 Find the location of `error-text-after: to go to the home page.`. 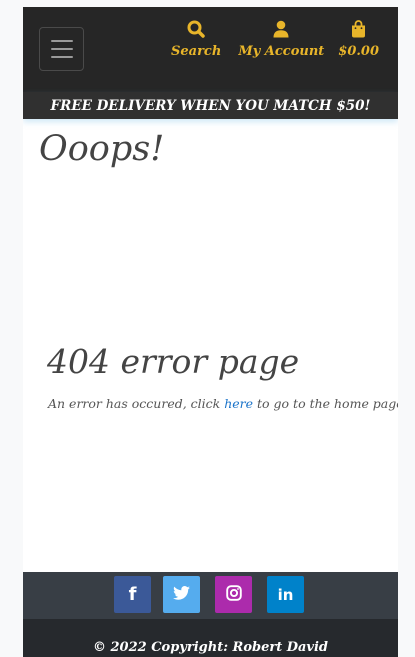

error-text-after: to go to the home page. is located at coordinates (325, 403).